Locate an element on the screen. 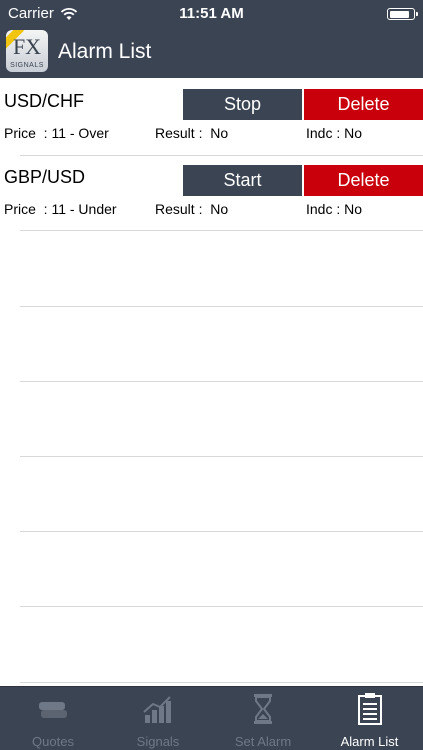  tab-label: Alarm List is located at coordinates (369, 741).